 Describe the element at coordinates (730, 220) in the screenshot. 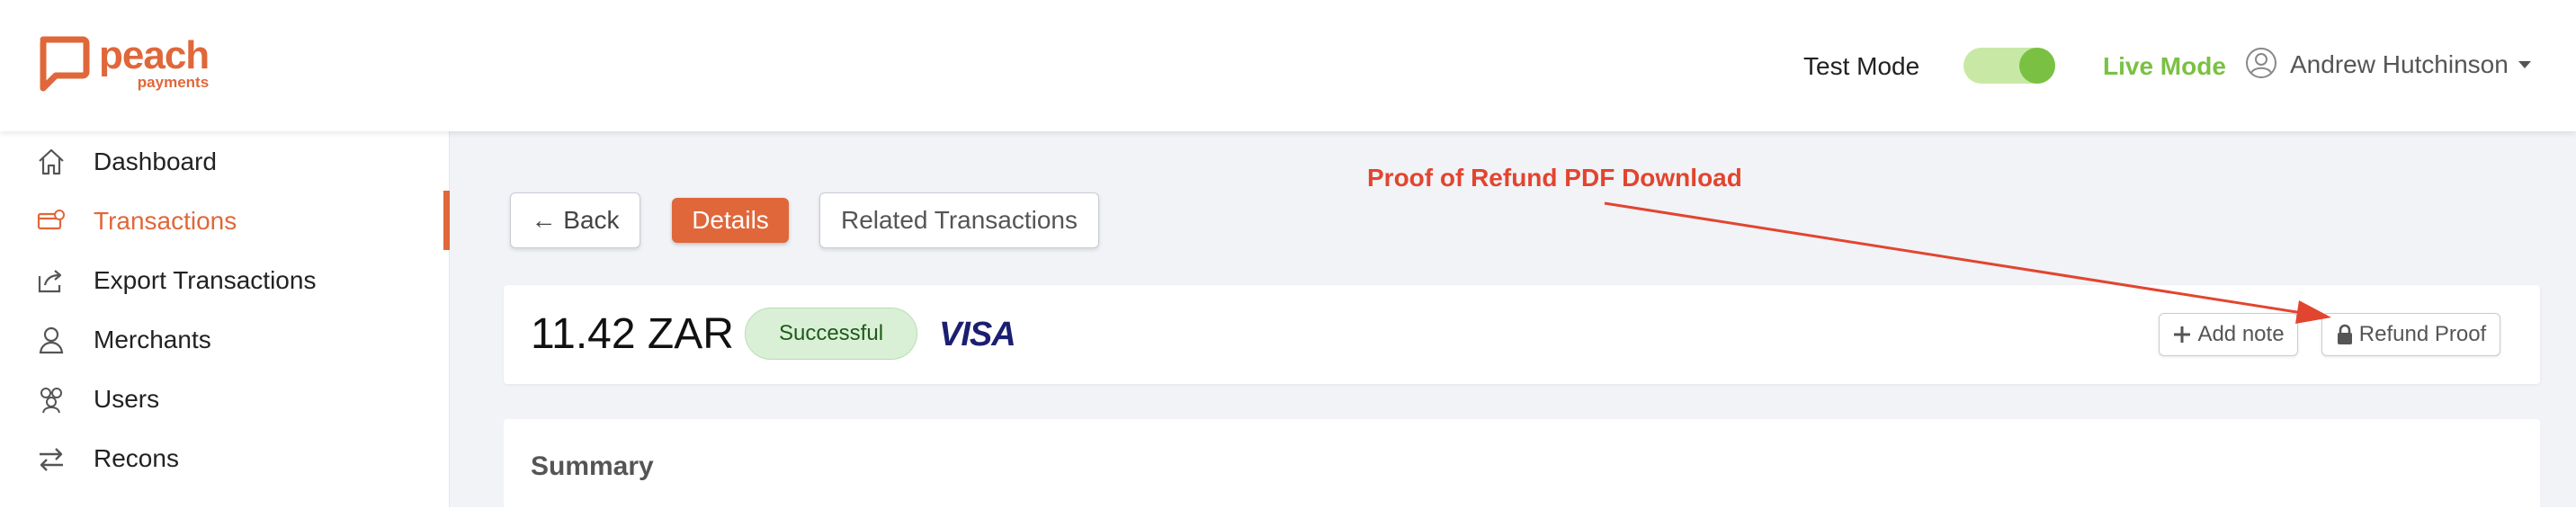

I see `tab-details: Details` at that location.